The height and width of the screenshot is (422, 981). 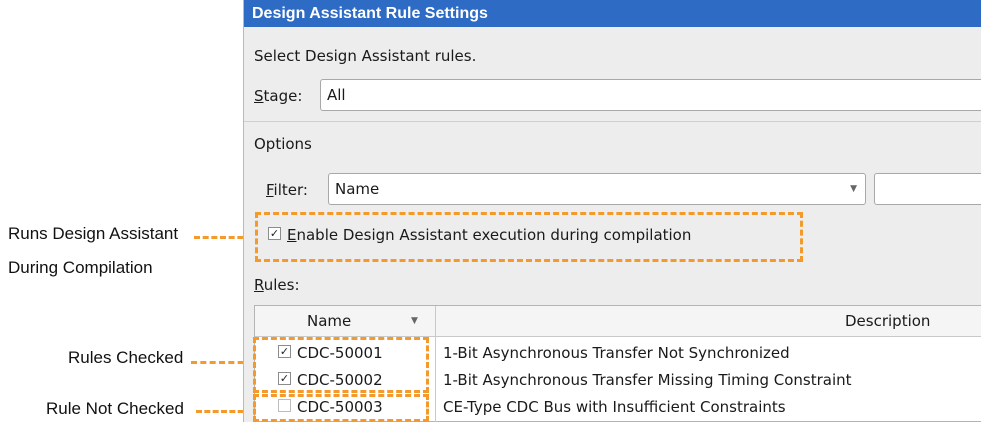 I want to click on rule-name-cell: ✓ CDC-50001, so click(x=330, y=353).